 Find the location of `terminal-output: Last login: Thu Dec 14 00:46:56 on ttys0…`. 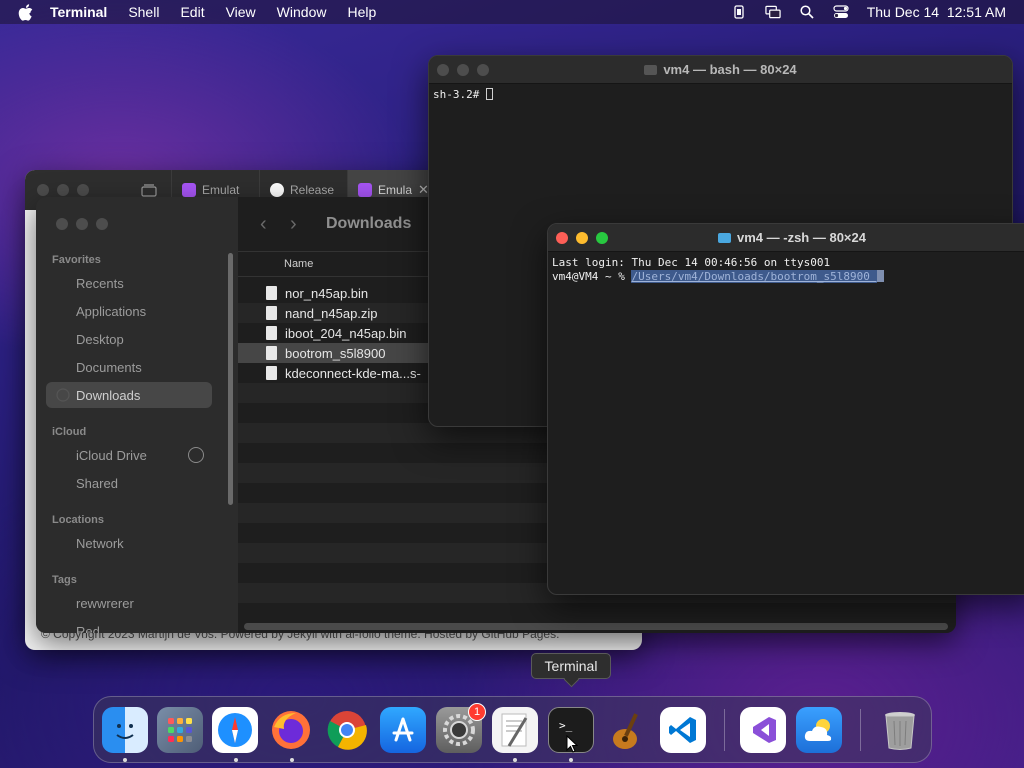

terminal-output: Last login: Thu Dec 14 00:46:56 on ttys0… is located at coordinates (786, 270).